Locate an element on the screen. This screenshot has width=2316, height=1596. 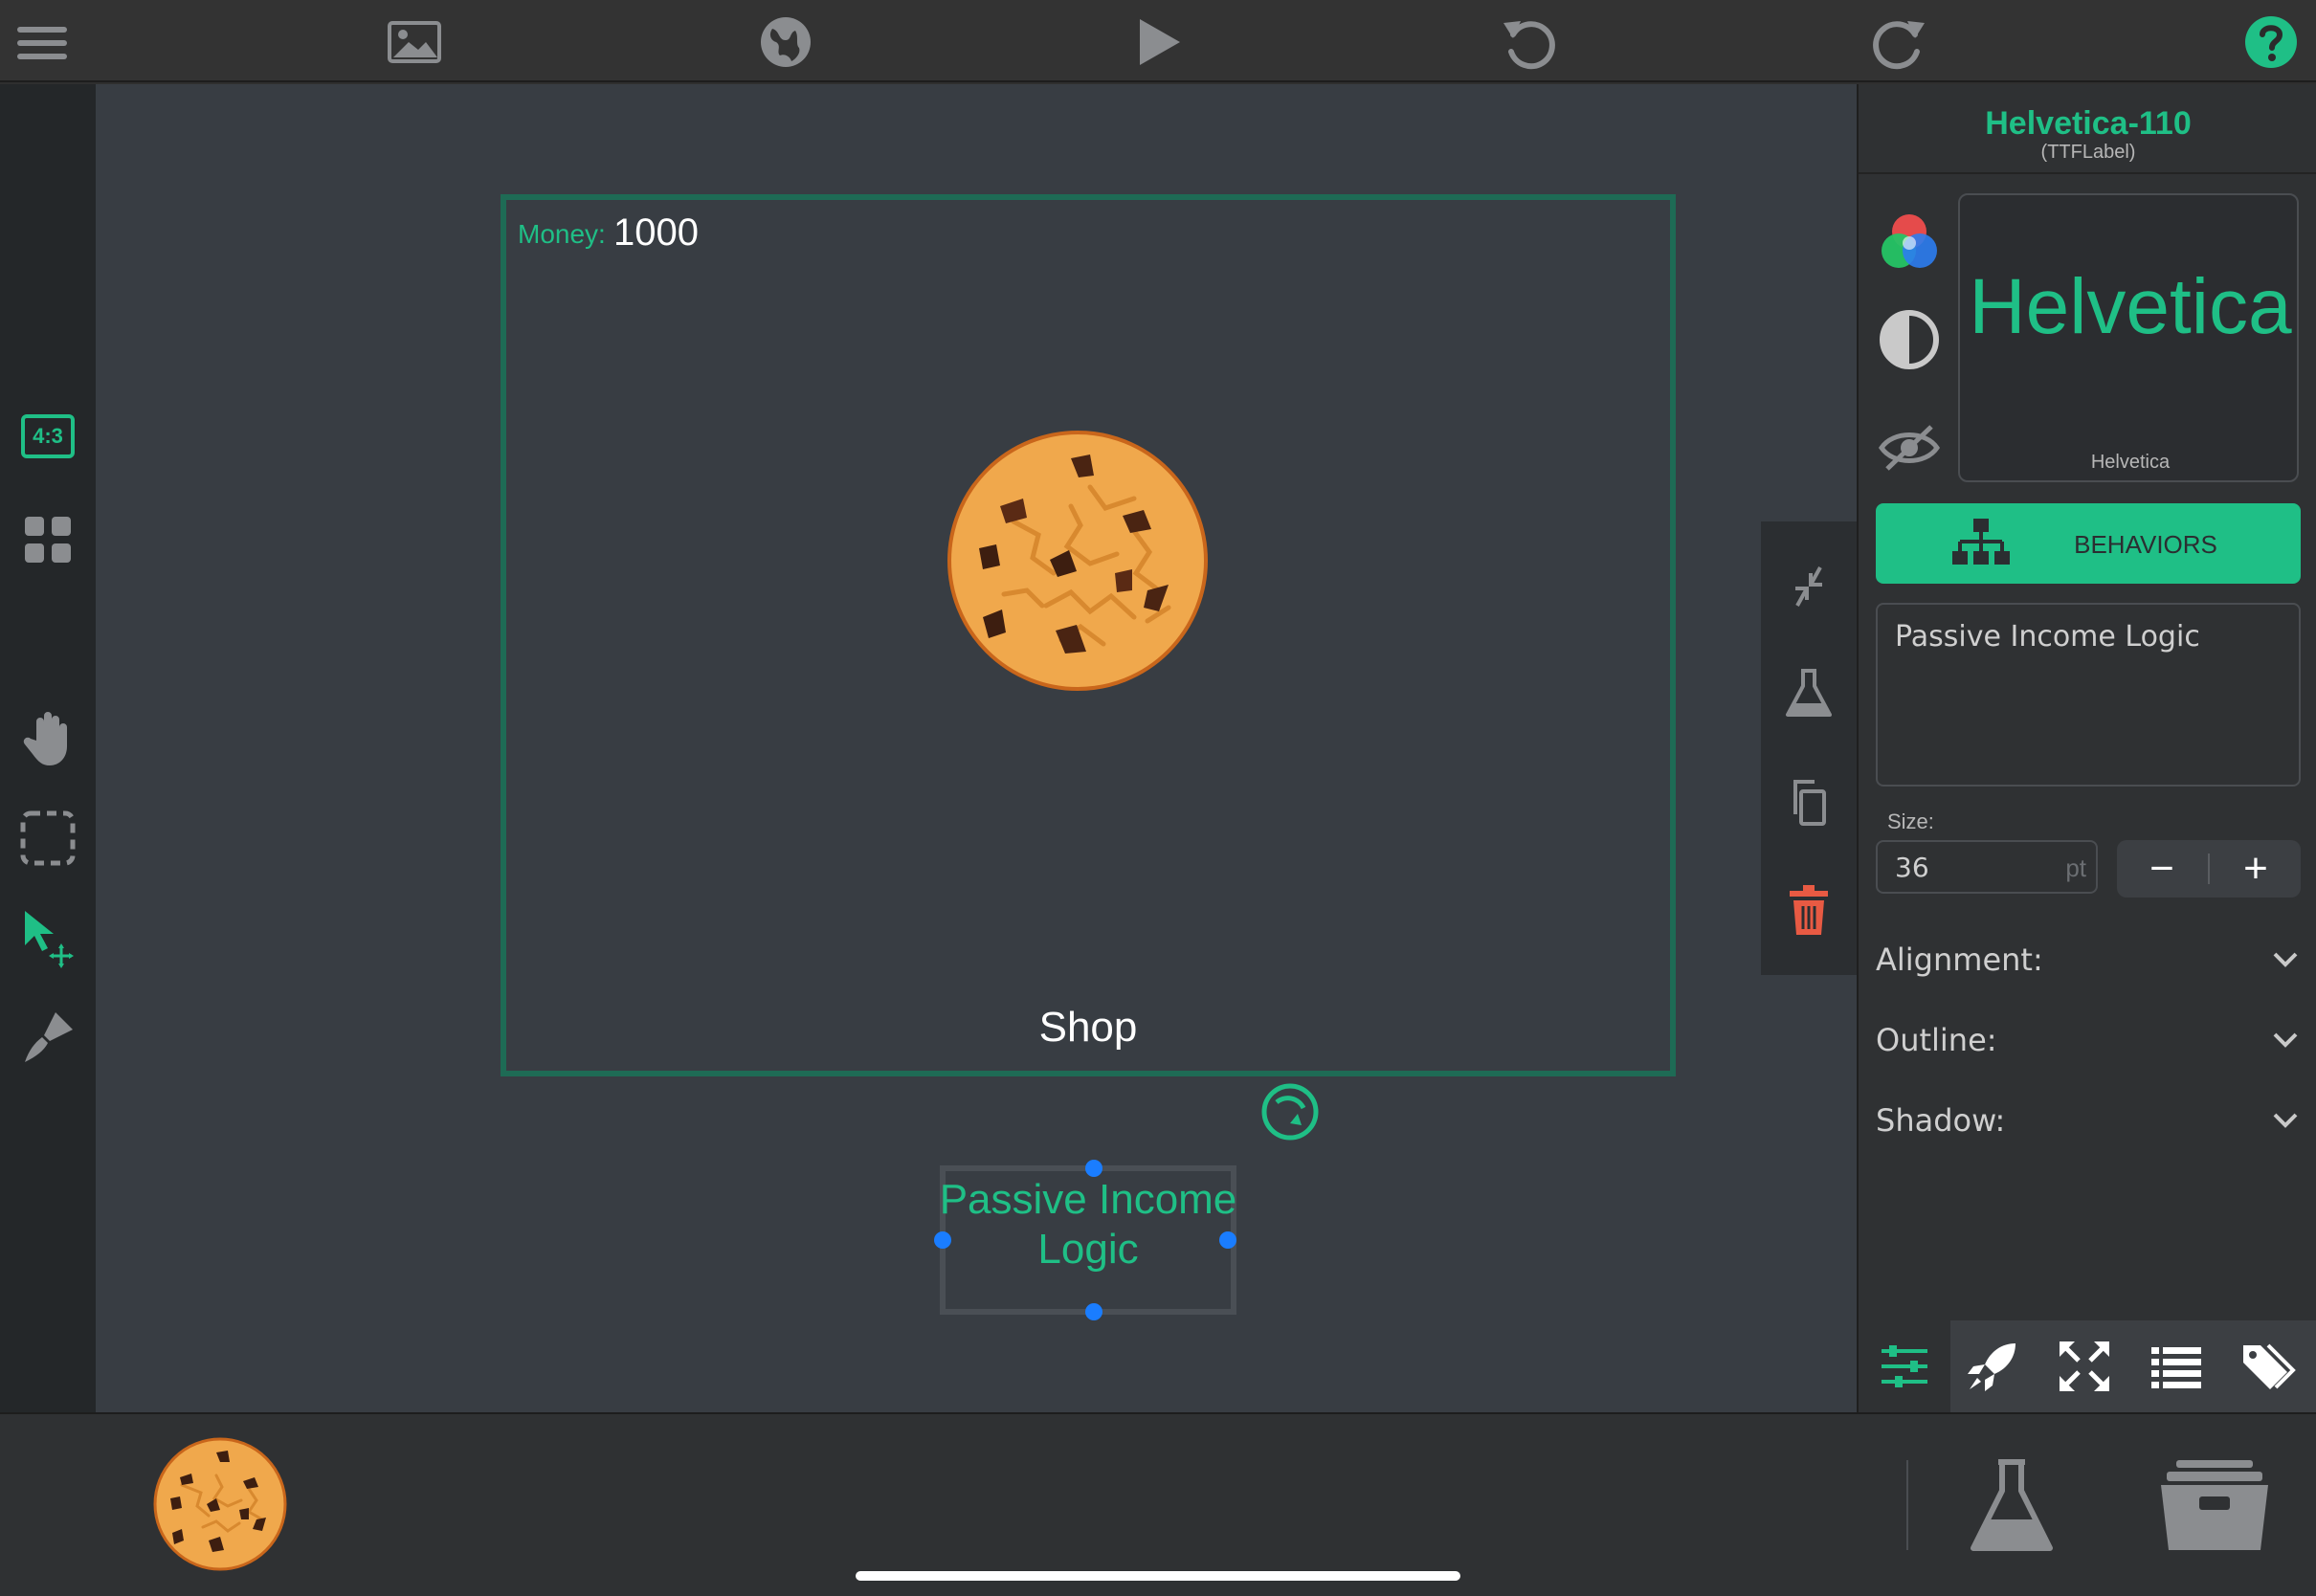
expand-icon is located at coordinates (2085, 1367).